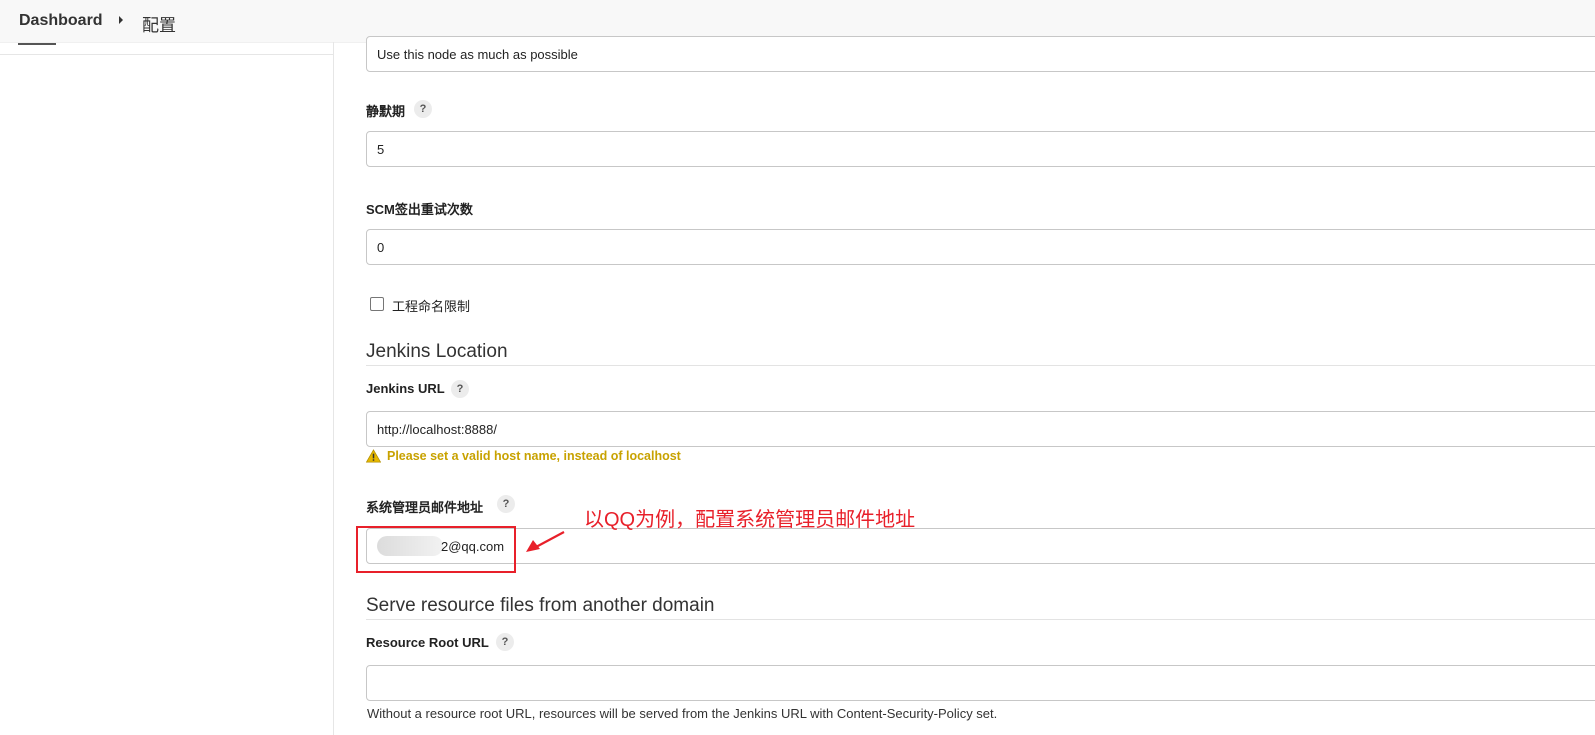 The width and height of the screenshot is (1595, 735). I want to click on warning-icon, so click(373, 456).